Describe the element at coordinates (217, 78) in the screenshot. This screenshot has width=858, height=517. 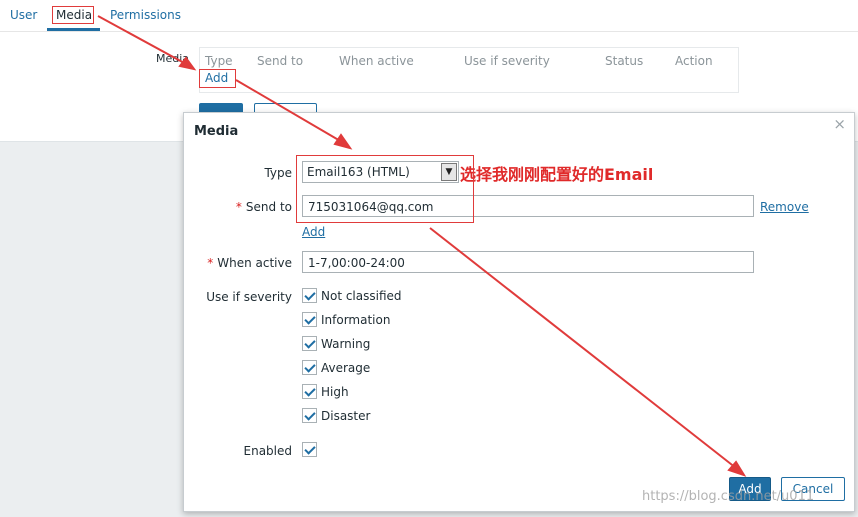
I see `annotation-box-add-link` at that location.